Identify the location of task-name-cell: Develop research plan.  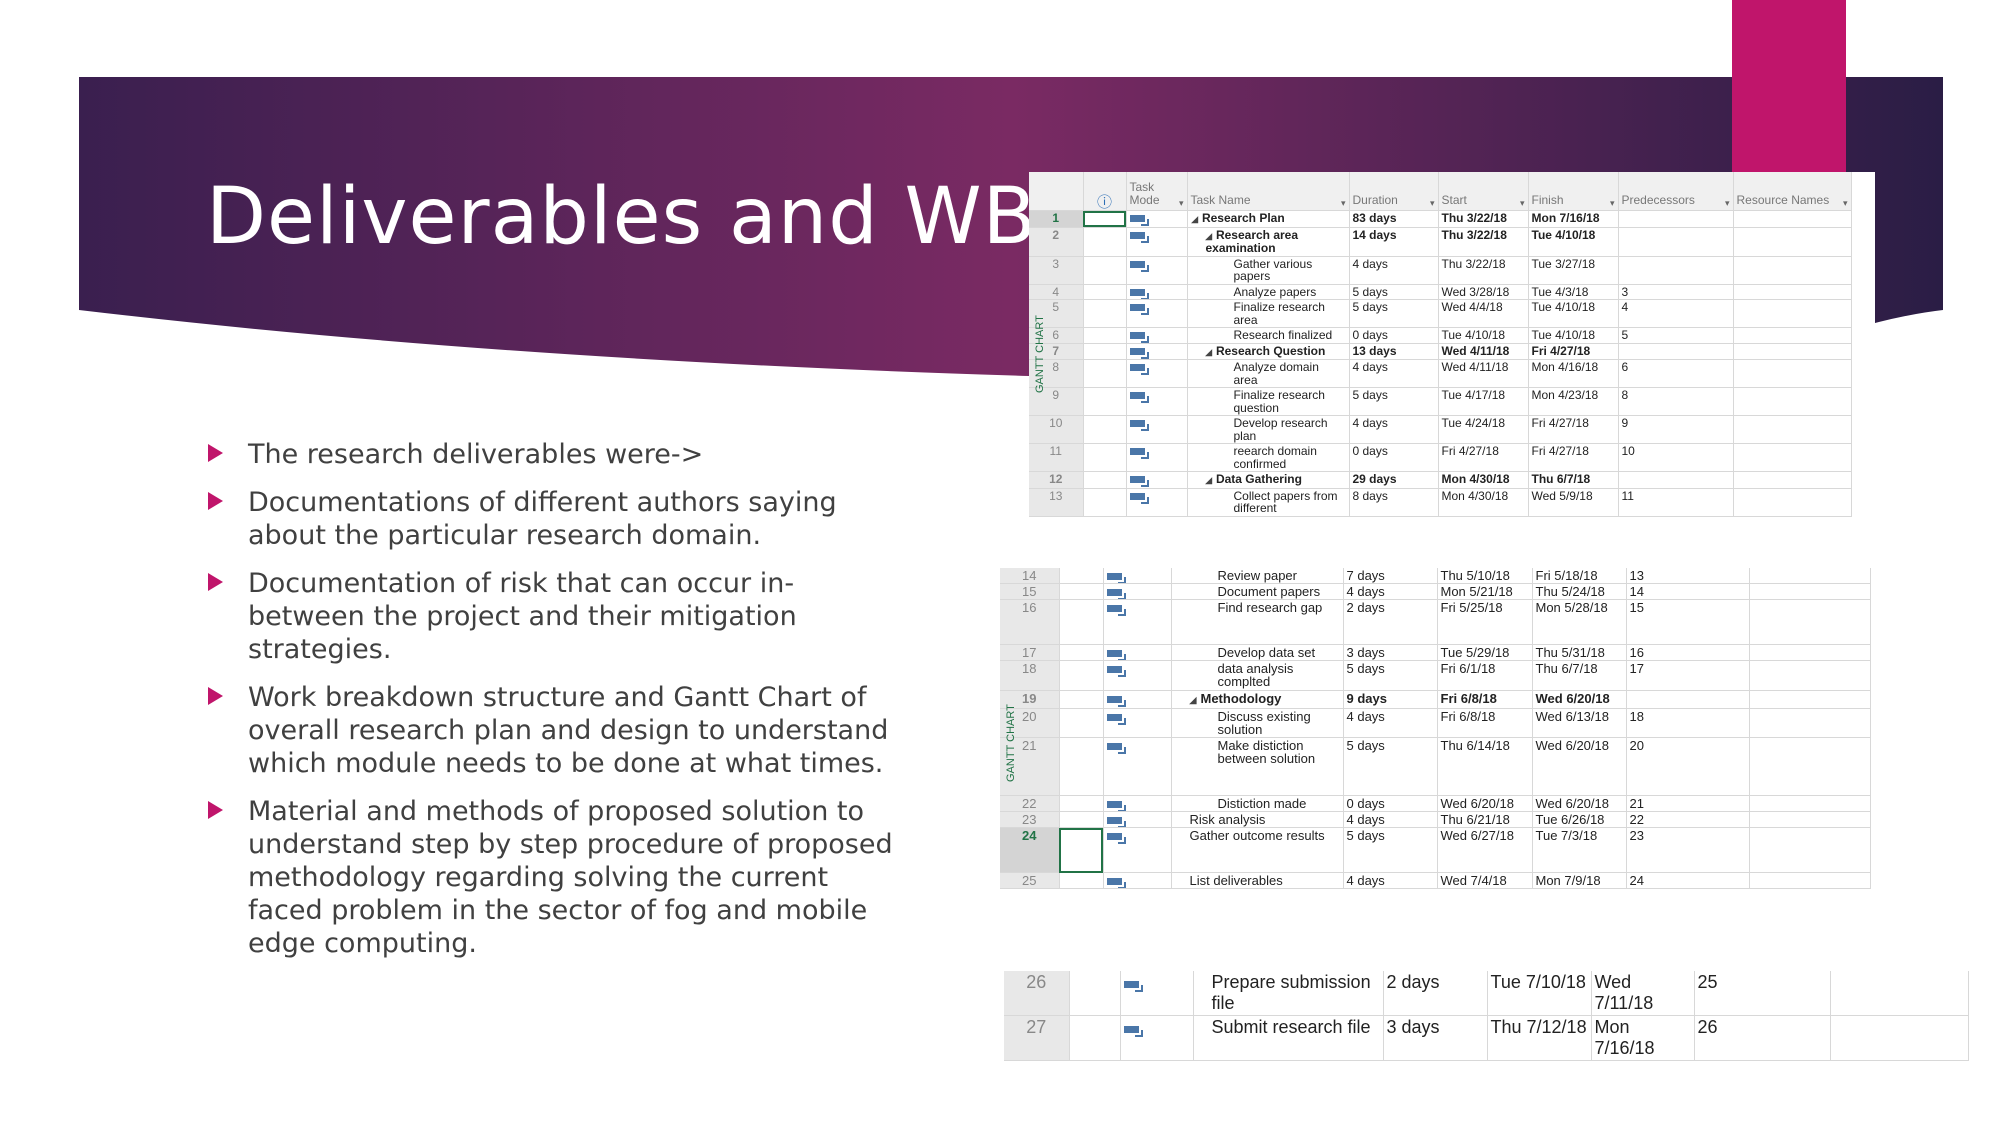
(1268, 429).